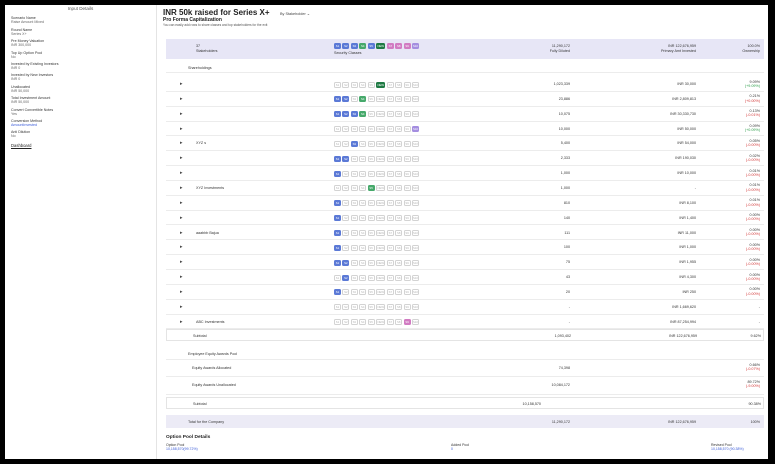  Describe the element at coordinates (561, 84) in the screenshot. I see `row-fully-diluted: 1,023,339` at that location.